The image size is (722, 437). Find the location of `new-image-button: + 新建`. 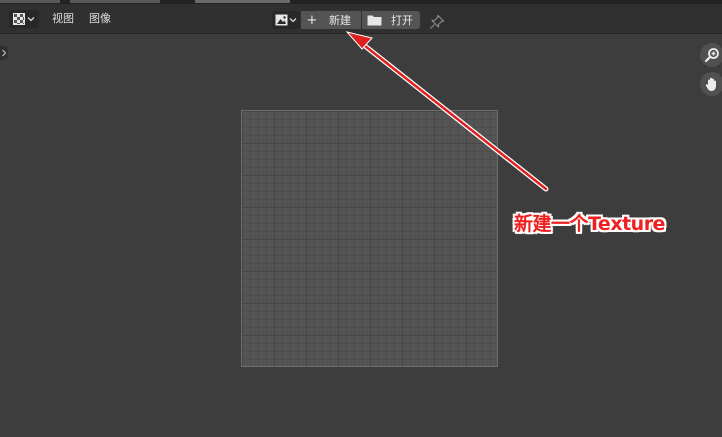

new-image-button: + 新建 is located at coordinates (331, 20).